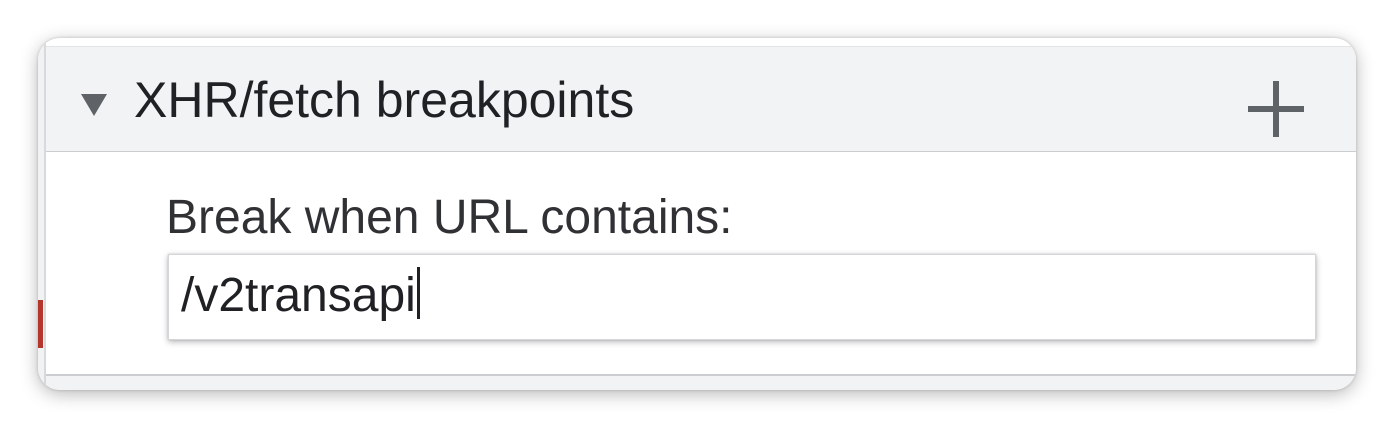 This screenshot has width=1394, height=428. What do you see at coordinates (40, 324) in the screenshot?
I see `red-indicator` at bounding box center [40, 324].